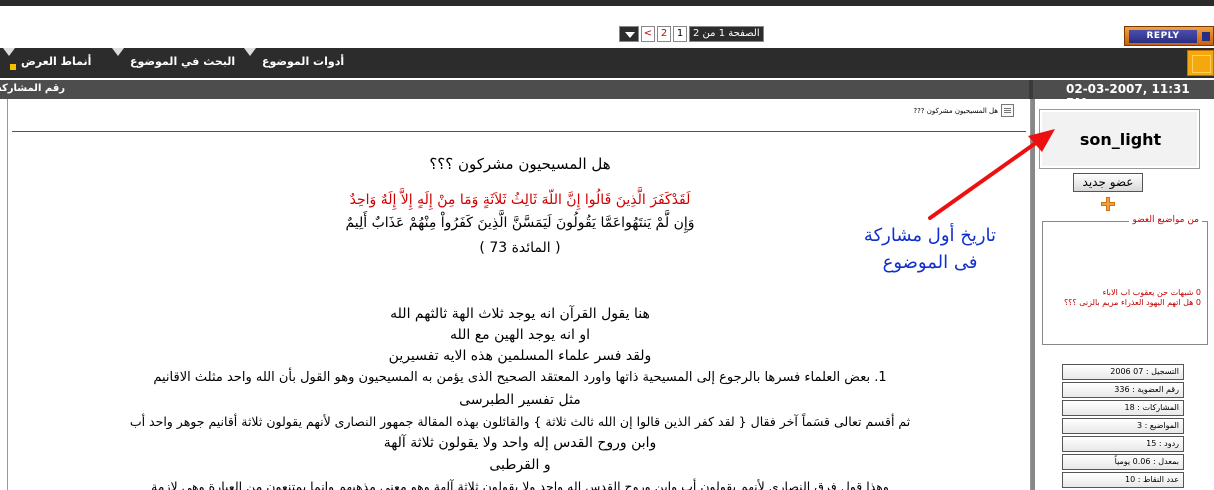 Image resolution: width=1214 pixels, height=490 pixels. I want to click on username-box: son_light, so click(1119, 139).